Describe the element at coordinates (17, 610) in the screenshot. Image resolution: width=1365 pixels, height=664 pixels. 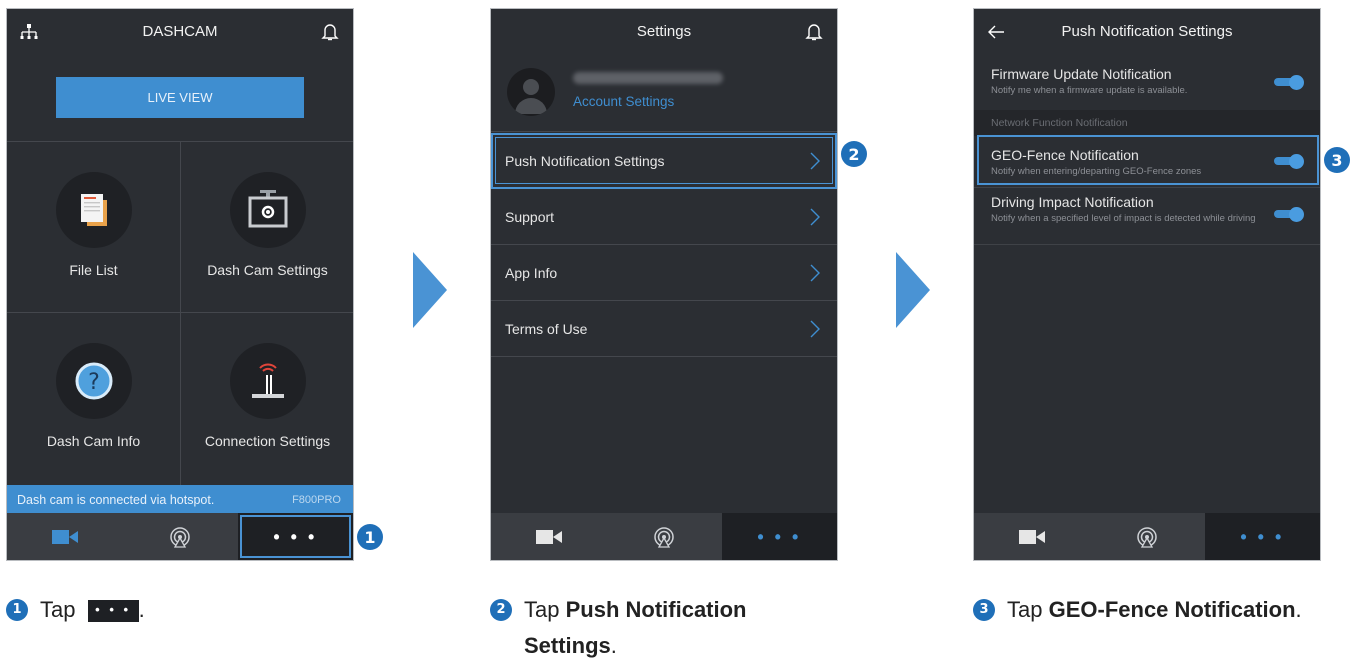
I see `step-number: 1` at that location.